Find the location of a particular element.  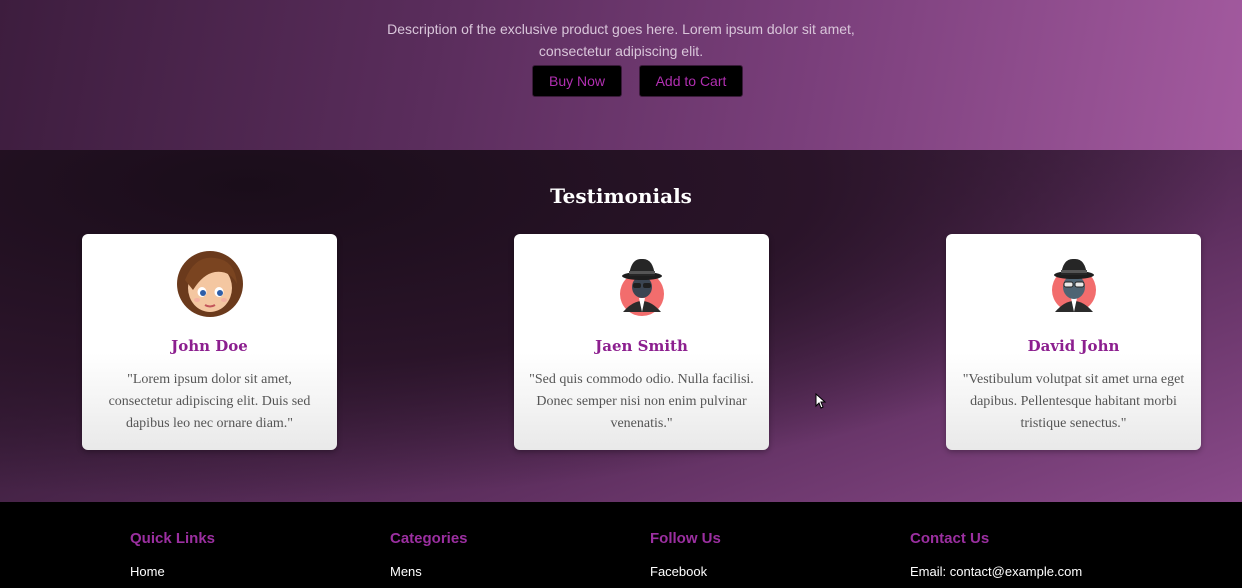

footer-categories: Categories Mens is located at coordinates (429, 554).